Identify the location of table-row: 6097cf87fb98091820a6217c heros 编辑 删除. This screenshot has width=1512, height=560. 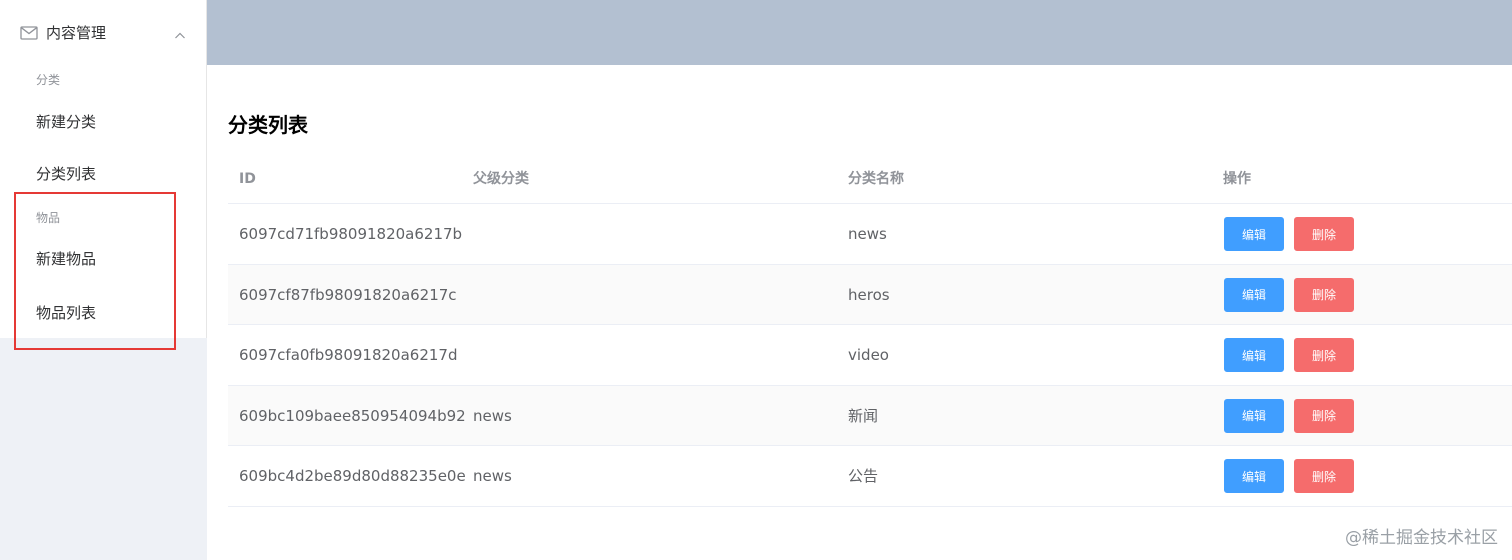
(870, 294).